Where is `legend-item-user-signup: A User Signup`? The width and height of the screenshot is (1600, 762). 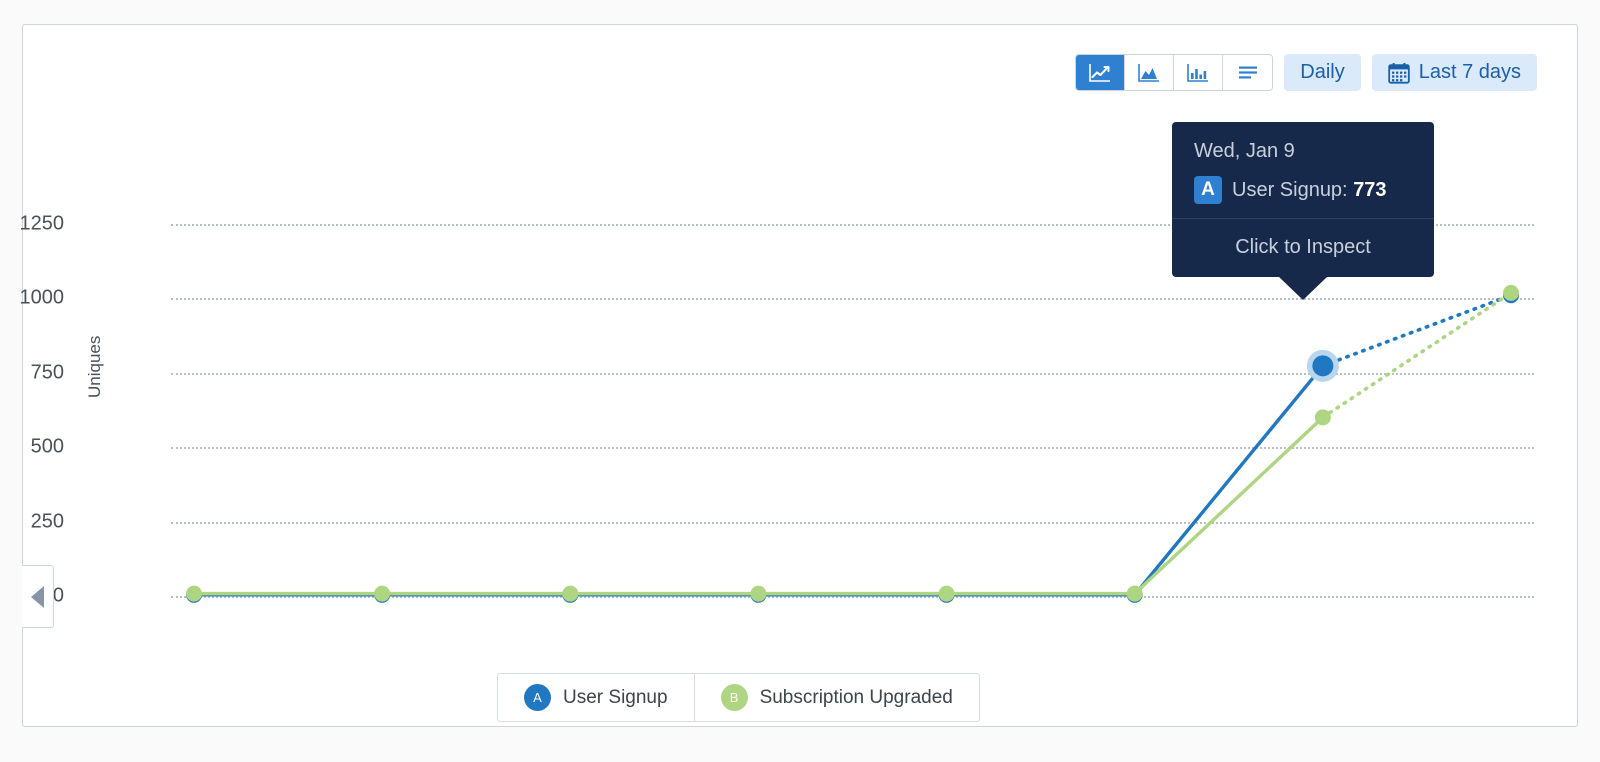 legend-item-user-signup: A User Signup is located at coordinates (596, 697).